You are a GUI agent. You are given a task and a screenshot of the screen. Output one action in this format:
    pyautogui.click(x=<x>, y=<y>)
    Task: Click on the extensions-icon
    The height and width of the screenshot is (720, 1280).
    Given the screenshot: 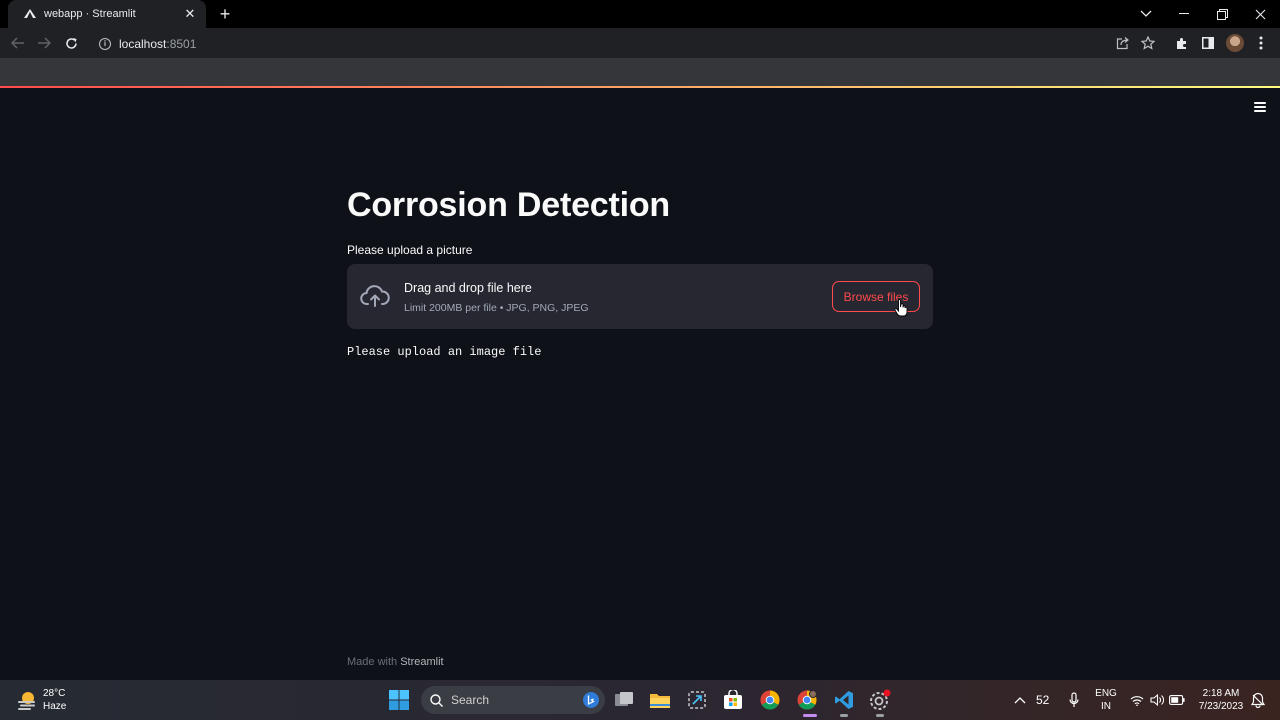 What is the action you would take?
    pyautogui.click(x=1181, y=43)
    